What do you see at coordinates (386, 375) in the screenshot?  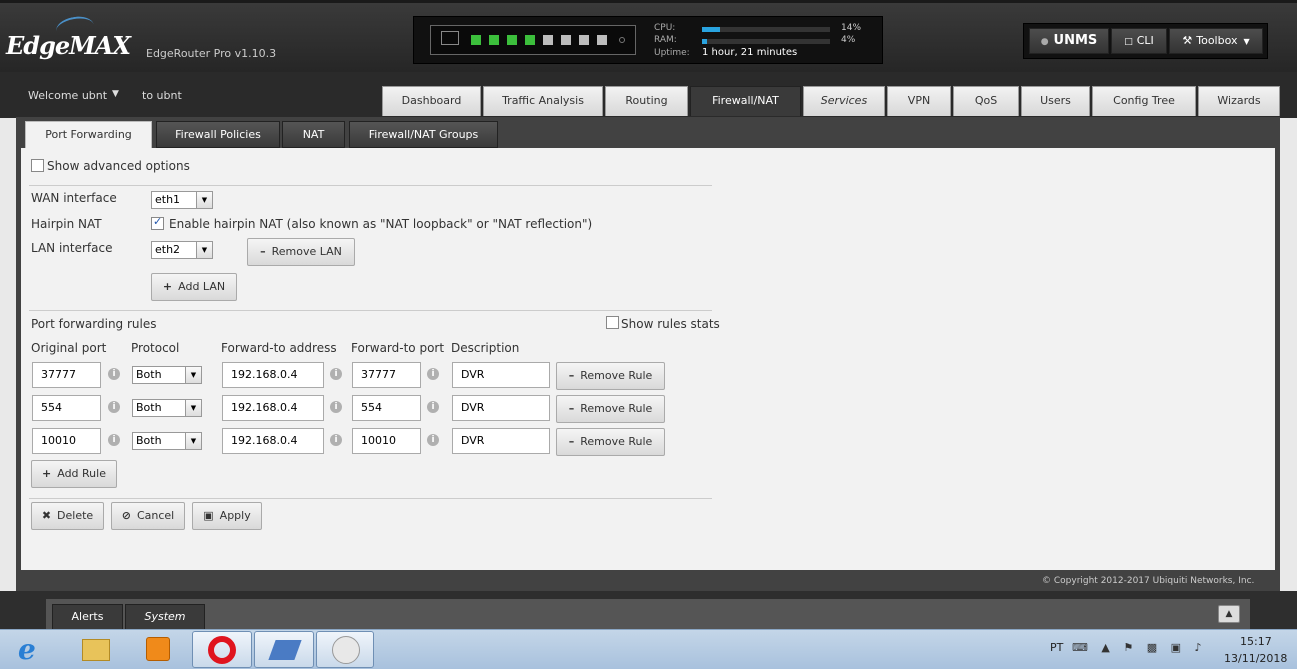 I see `forward-to-port-input: 37777` at bounding box center [386, 375].